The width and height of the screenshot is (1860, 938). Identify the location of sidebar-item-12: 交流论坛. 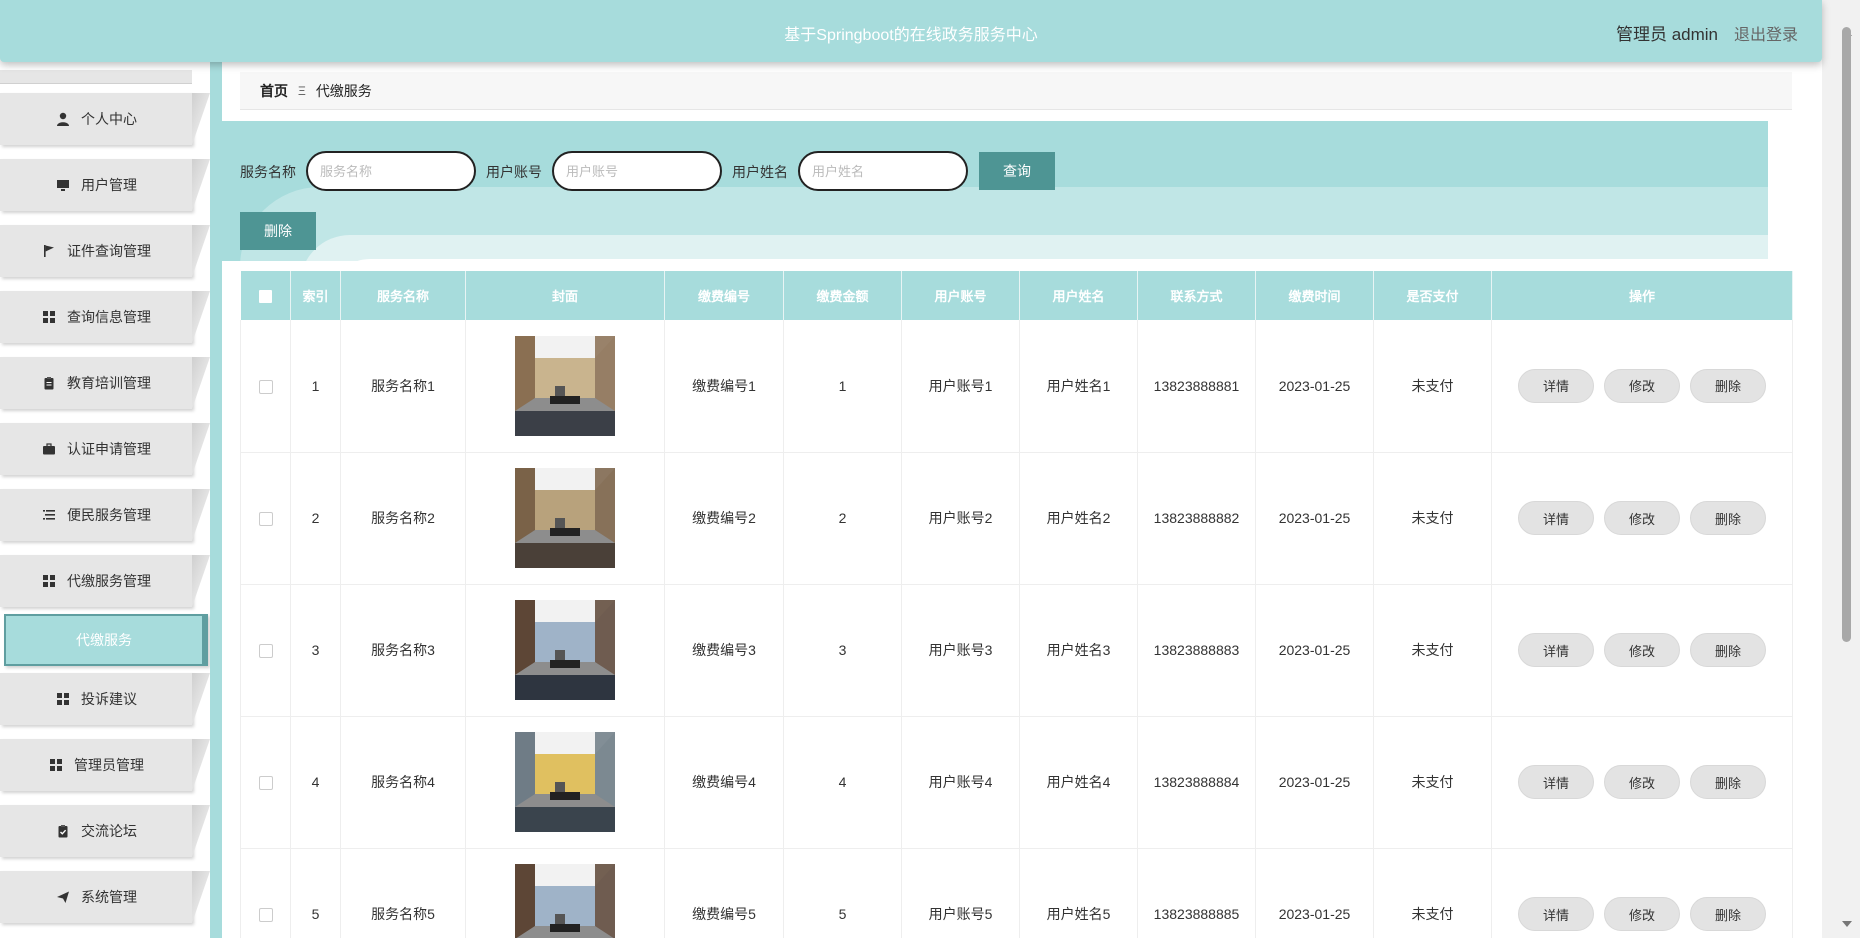
(105, 831).